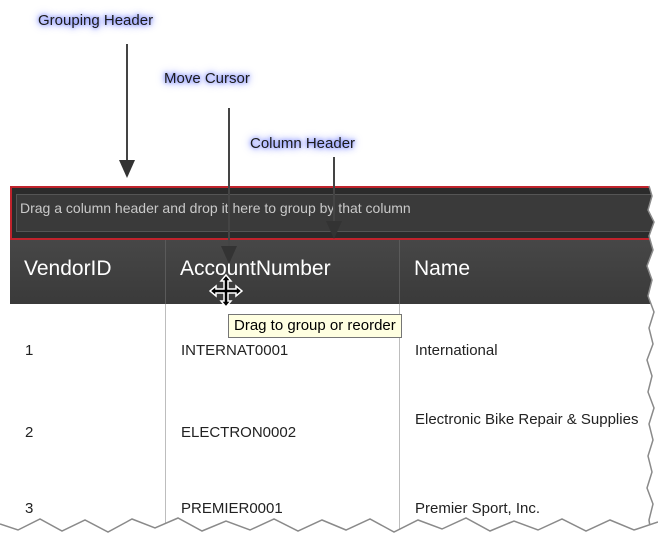 This screenshot has height=540, width=658. What do you see at coordinates (88, 421) in the screenshot?
I see `cell-vendor-id: 2` at bounding box center [88, 421].